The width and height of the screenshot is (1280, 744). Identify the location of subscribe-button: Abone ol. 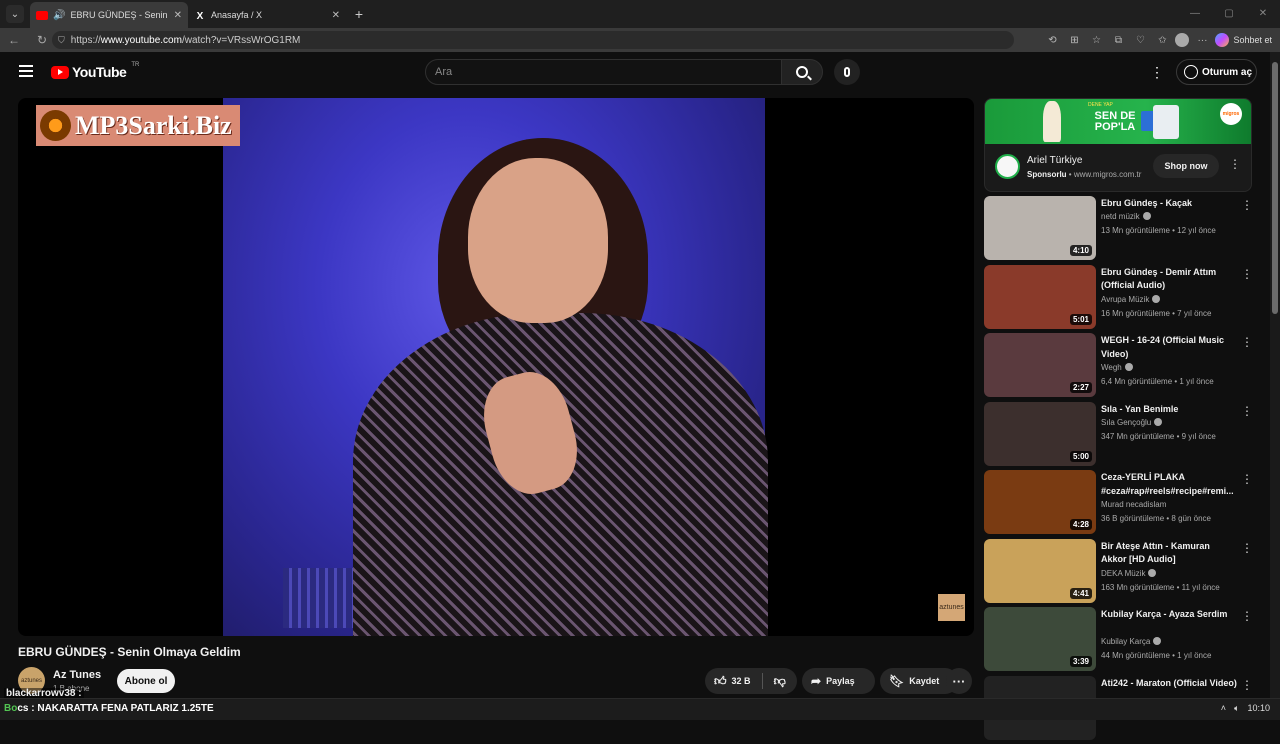
(146, 681).